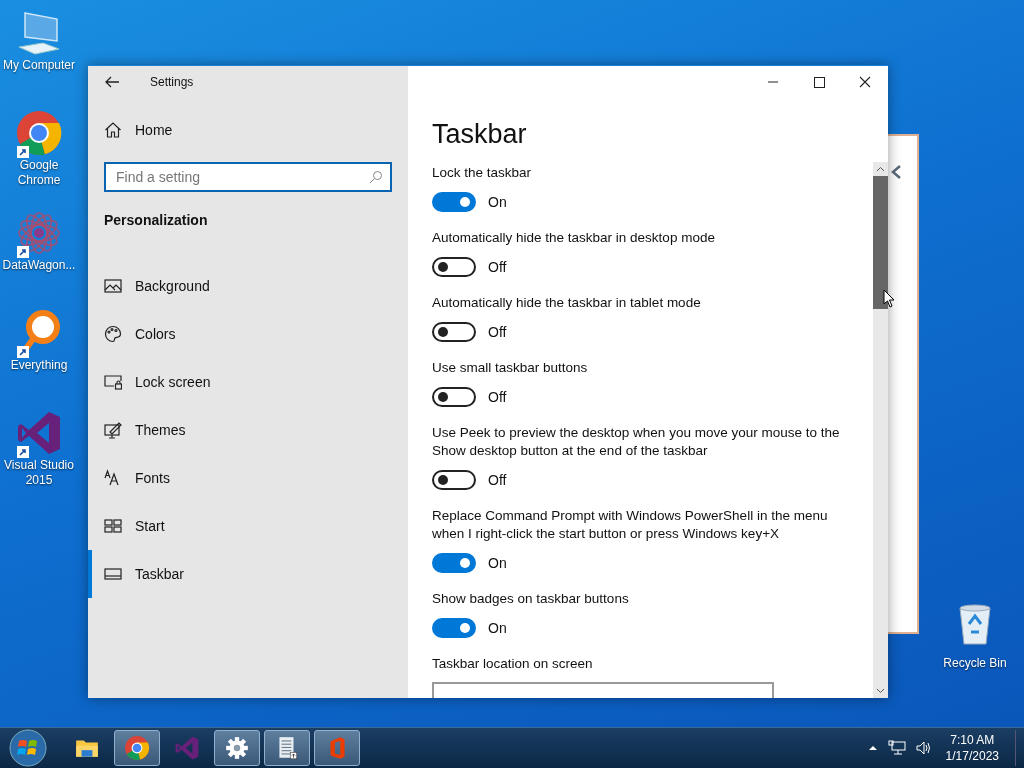 This screenshot has width=1024, height=768. Describe the element at coordinates (113, 130) in the screenshot. I see `home-icon` at that location.